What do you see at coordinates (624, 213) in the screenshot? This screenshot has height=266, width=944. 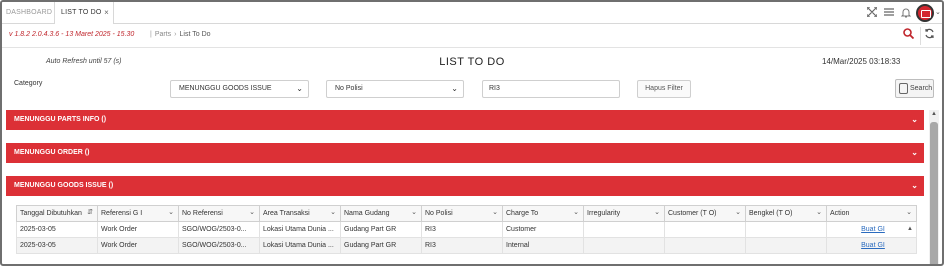 I see `column-header: Irregularity ⌄` at bounding box center [624, 213].